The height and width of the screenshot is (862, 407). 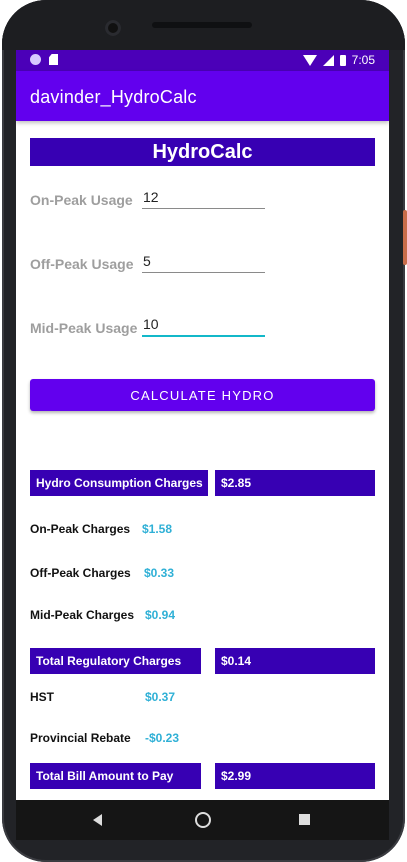 I want to click on regulatory-charges-label: Total Regulatory Charges, so click(x=115, y=661).